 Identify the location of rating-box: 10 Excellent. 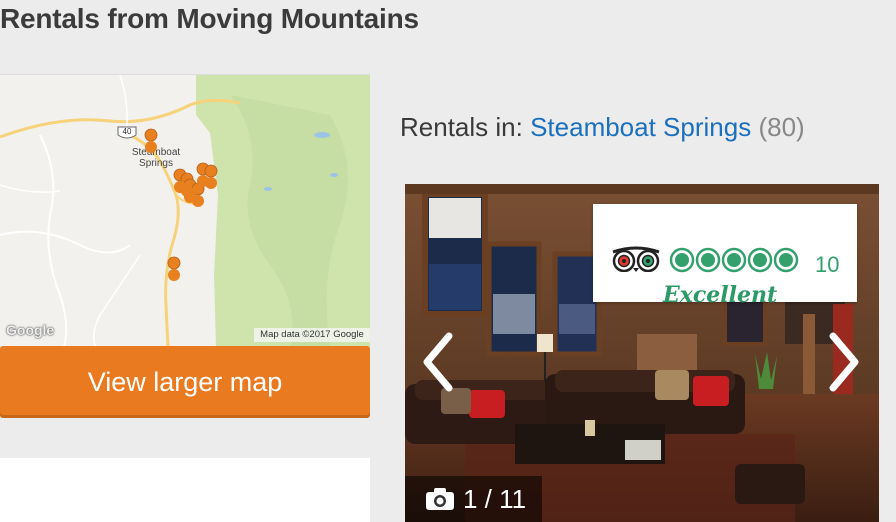
(725, 256).